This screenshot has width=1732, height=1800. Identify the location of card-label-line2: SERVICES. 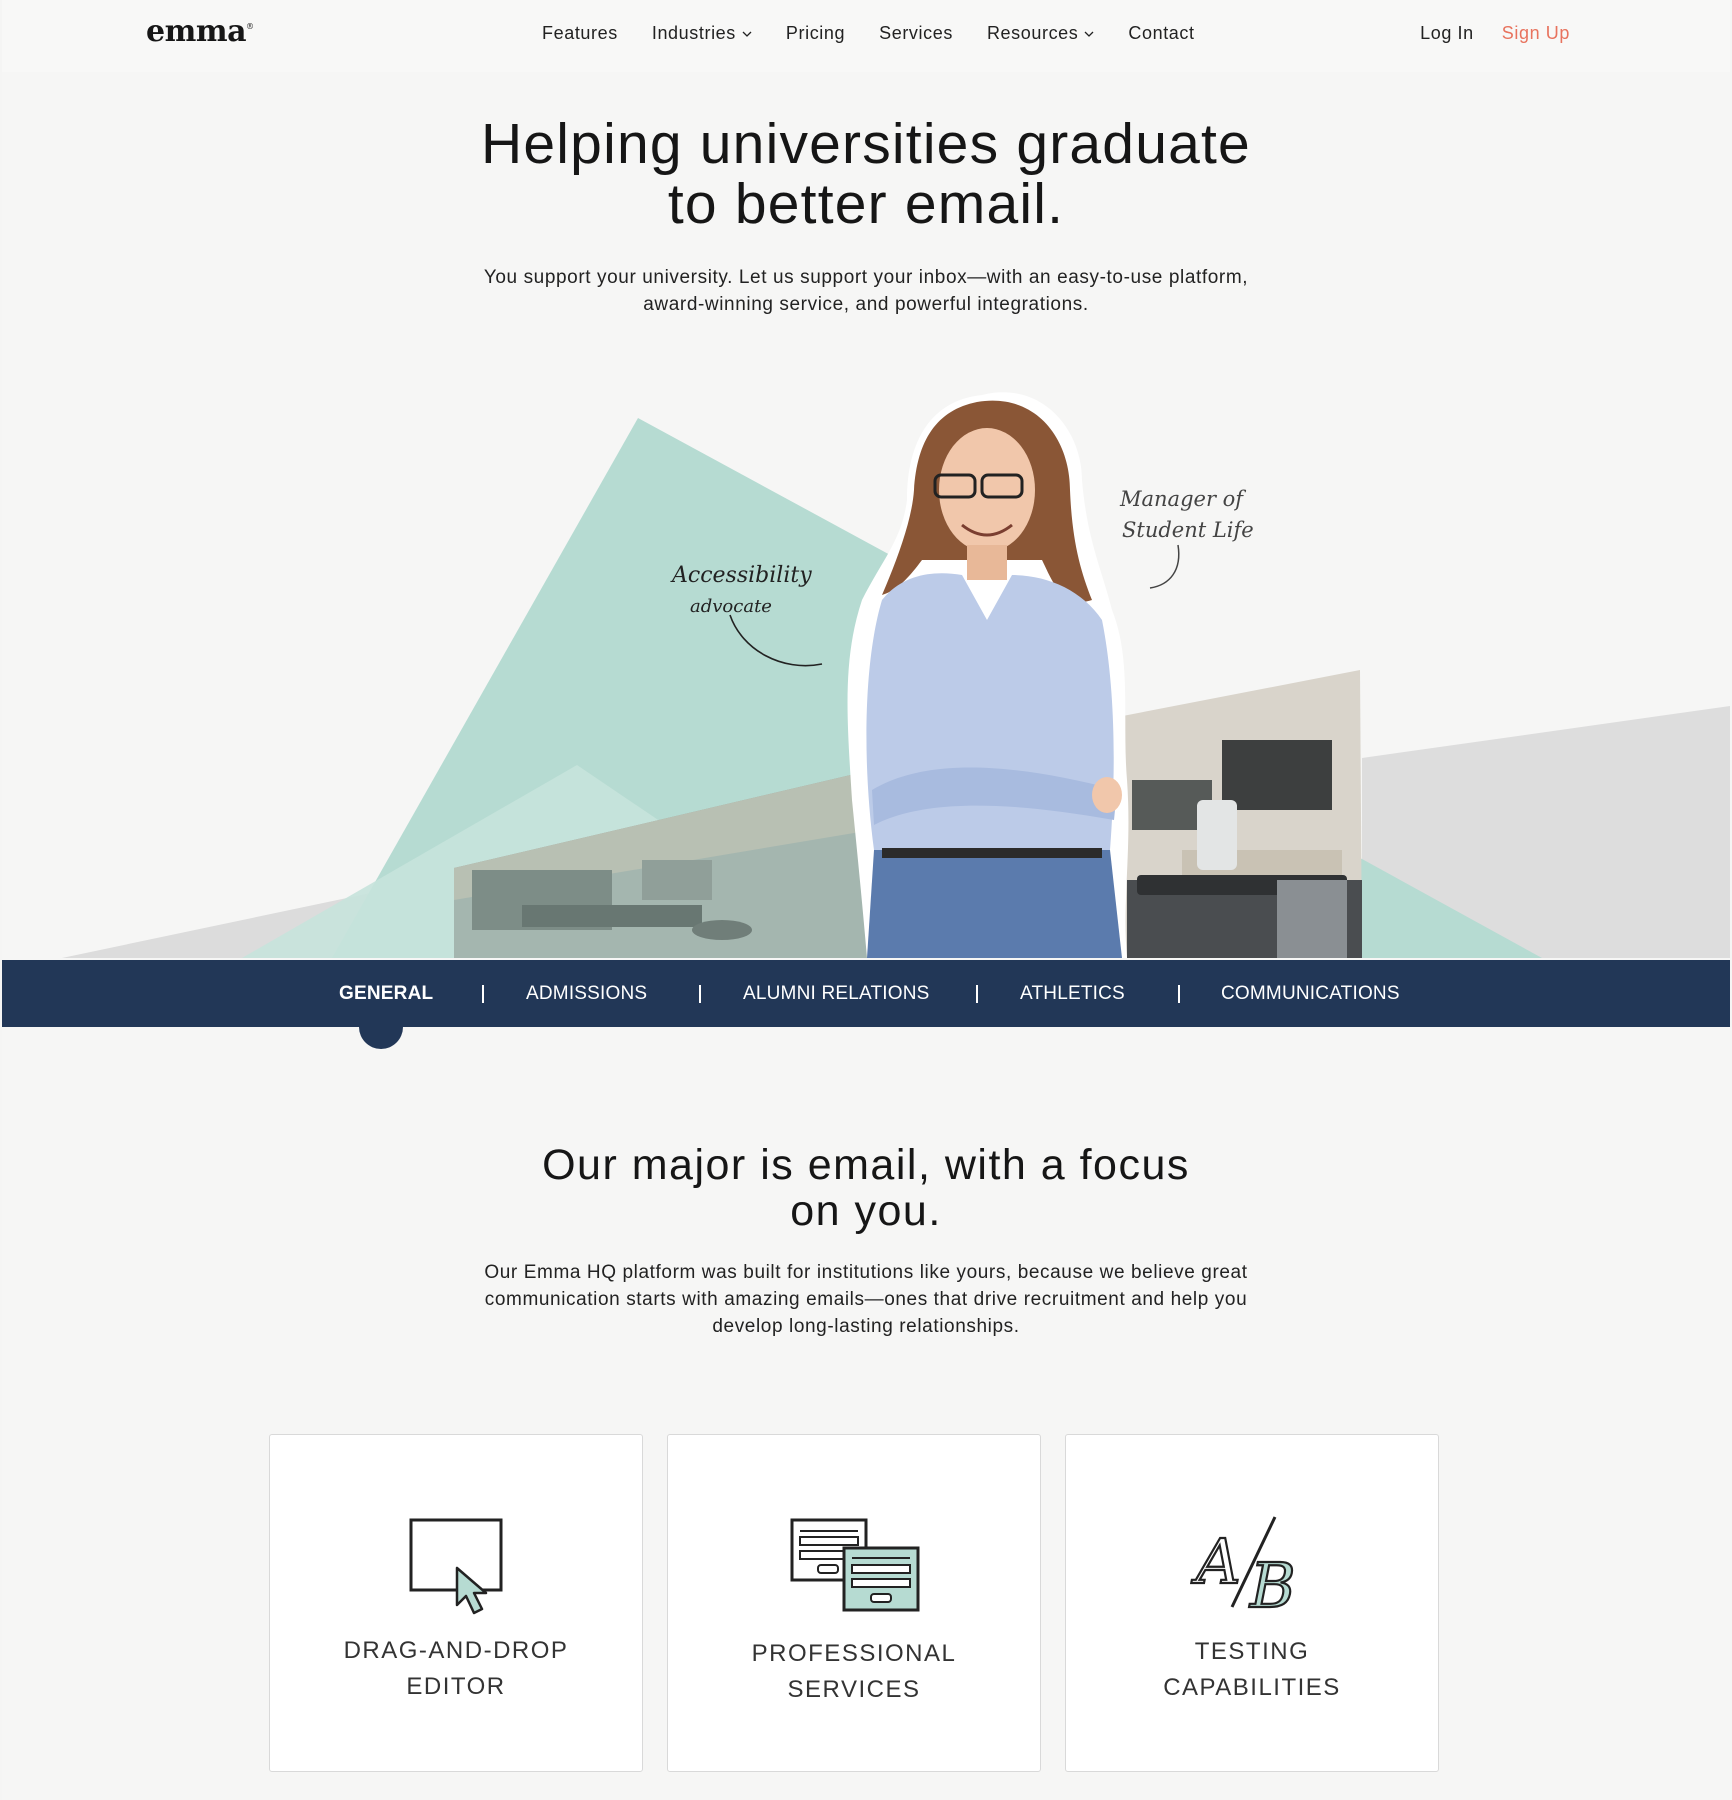
(854, 1689).